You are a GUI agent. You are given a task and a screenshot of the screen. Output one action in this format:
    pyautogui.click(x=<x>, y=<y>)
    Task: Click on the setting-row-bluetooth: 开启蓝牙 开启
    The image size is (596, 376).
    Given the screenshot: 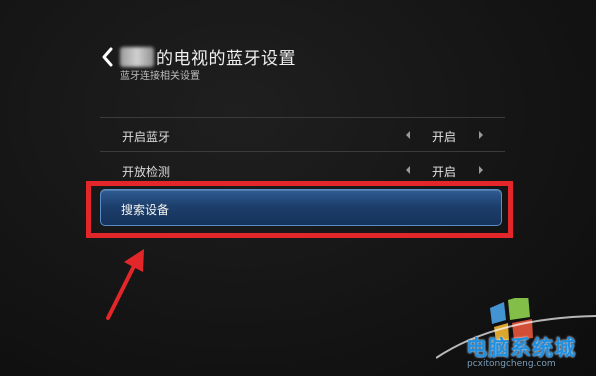 What is the action you would take?
    pyautogui.click(x=302, y=136)
    